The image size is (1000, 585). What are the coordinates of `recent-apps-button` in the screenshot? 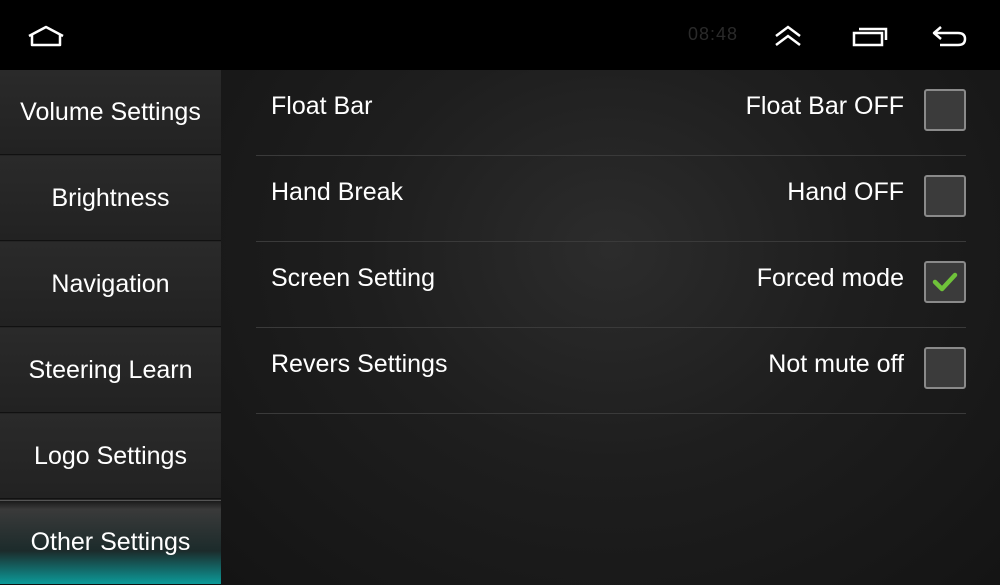 It's located at (870, 36).